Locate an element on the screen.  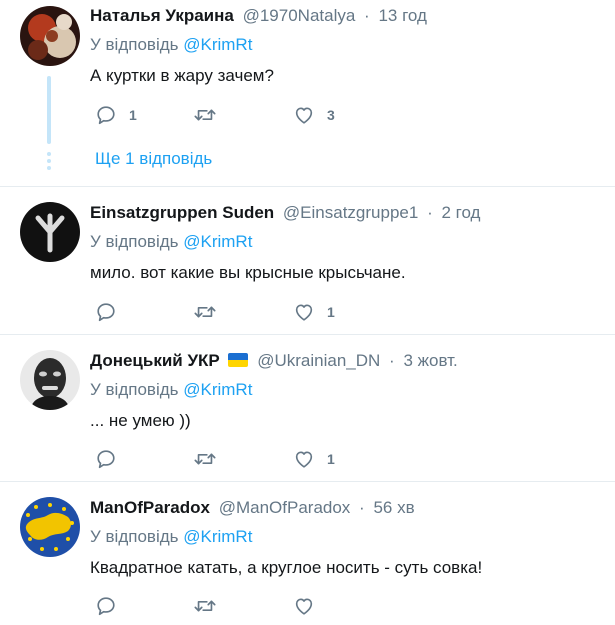
reply-count: 1 is located at coordinates (133, 115).